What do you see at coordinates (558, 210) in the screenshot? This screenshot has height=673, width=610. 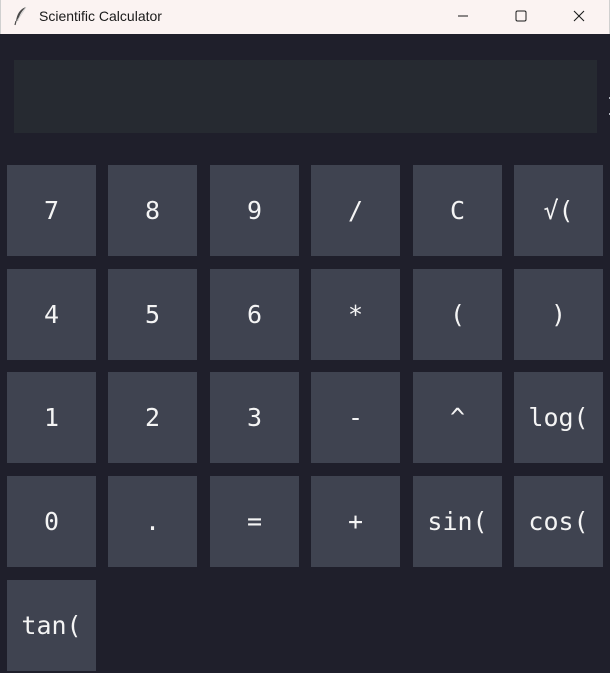 I see `key-sqrt: √(` at bounding box center [558, 210].